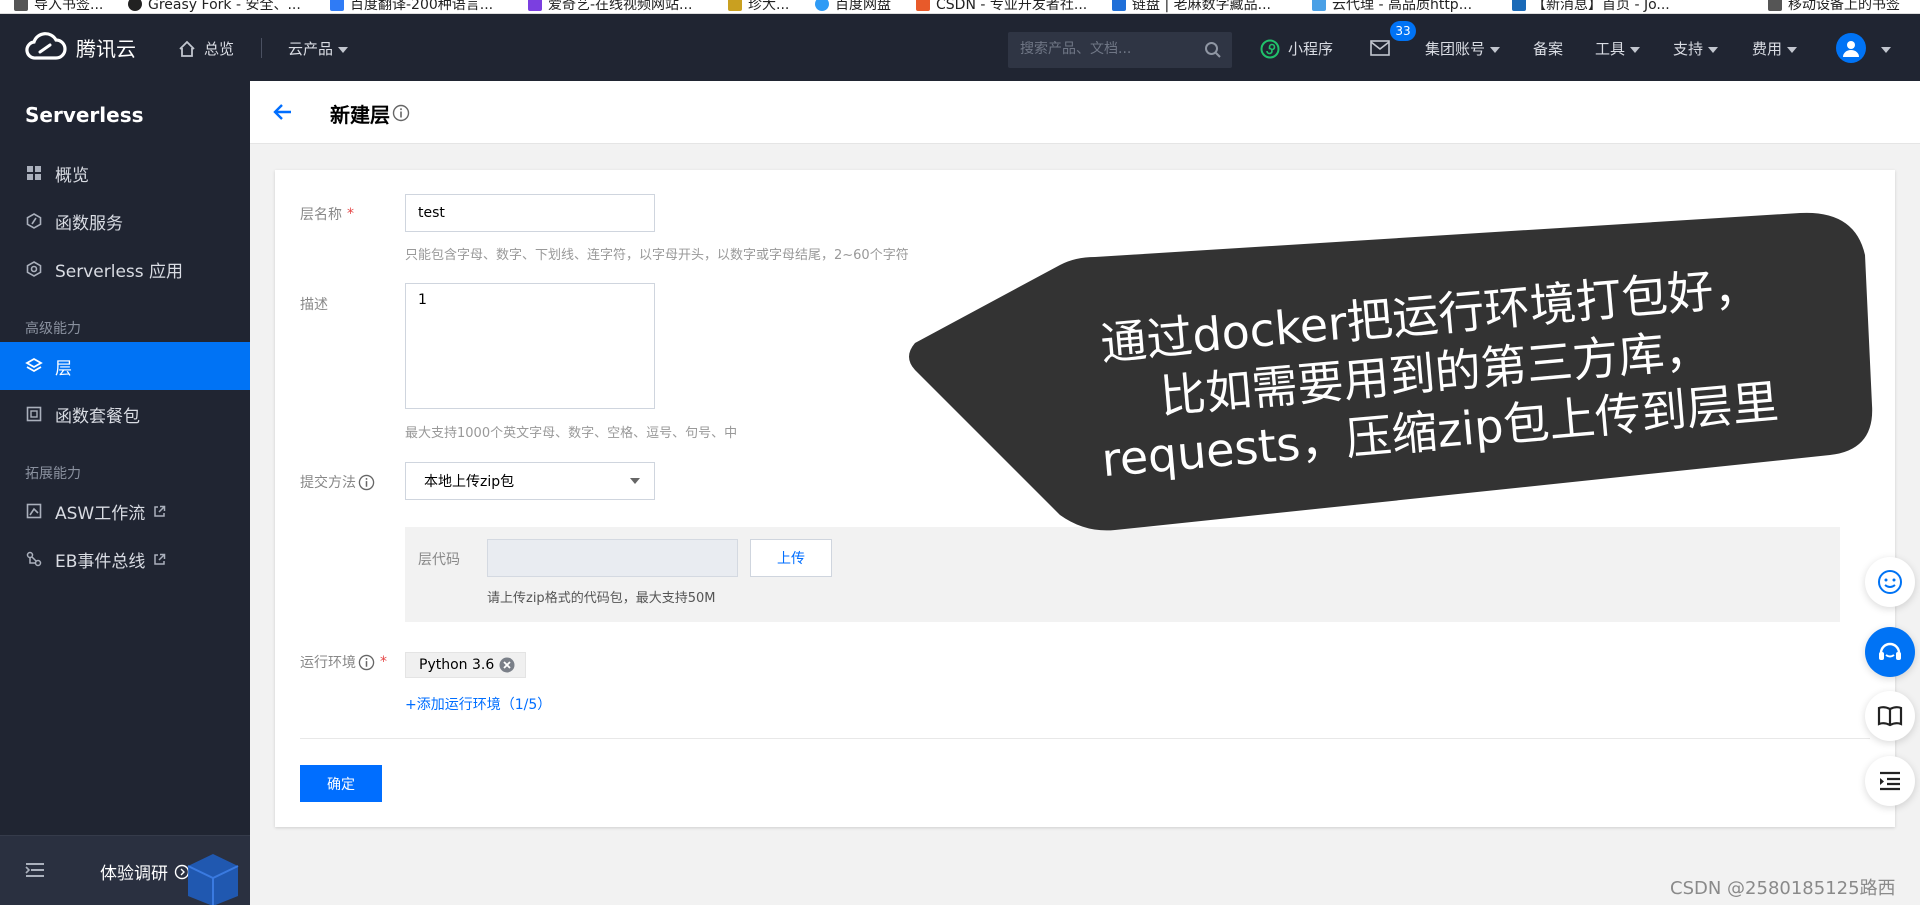 The width and height of the screenshot is (1920, 905). I want to click on watermark: CSDN @2580185125路西, so click(1783, 888).